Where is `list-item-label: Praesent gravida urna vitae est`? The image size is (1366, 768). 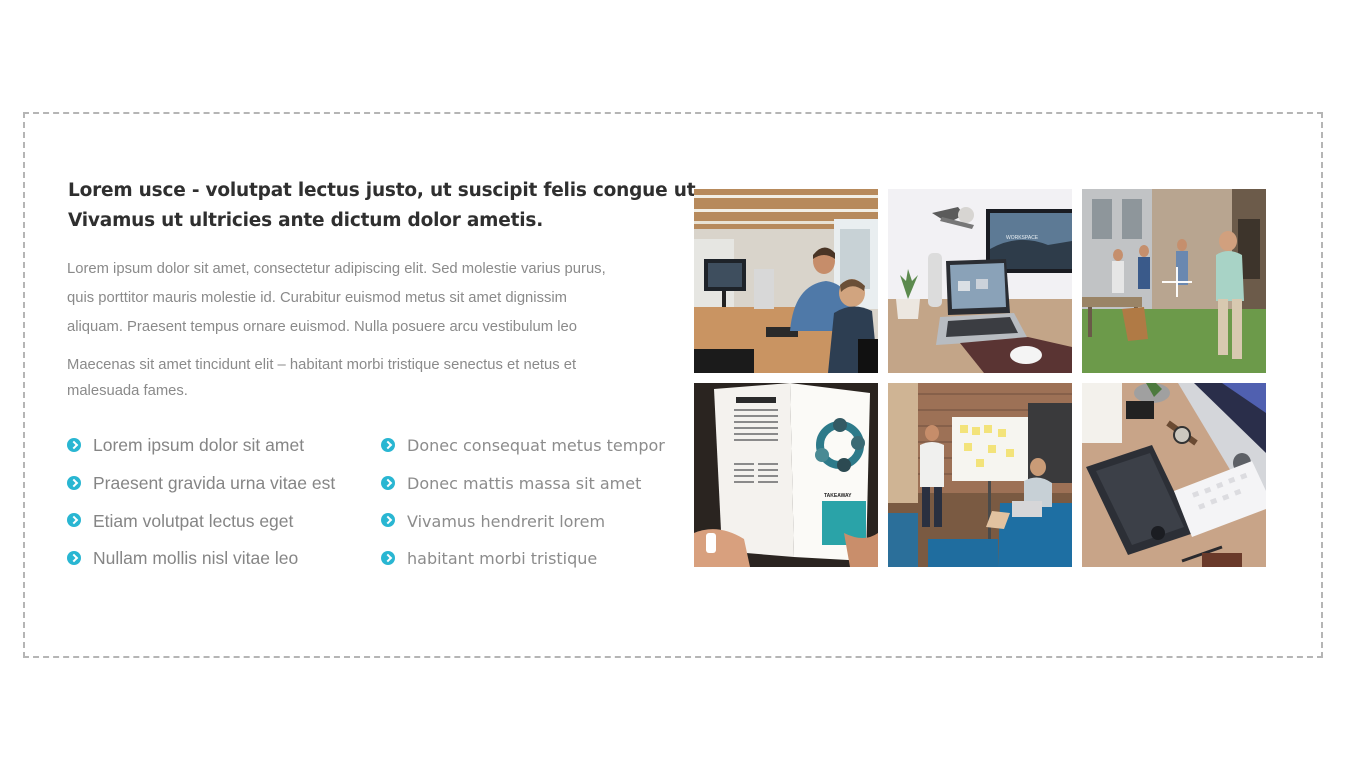
list-item-label: Praesent gravida urna vitae est is located at coordinates (214, 483).